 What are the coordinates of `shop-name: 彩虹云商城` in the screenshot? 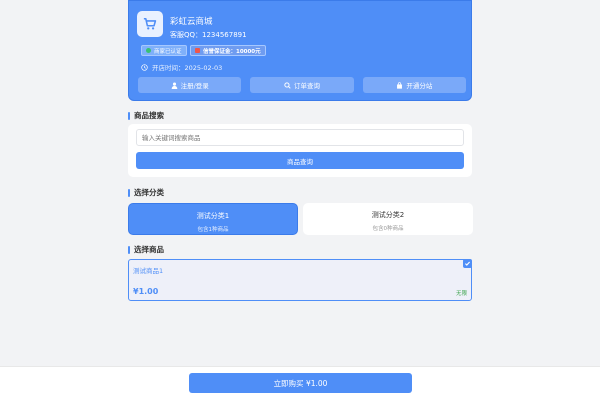 It's located at (191, 22).